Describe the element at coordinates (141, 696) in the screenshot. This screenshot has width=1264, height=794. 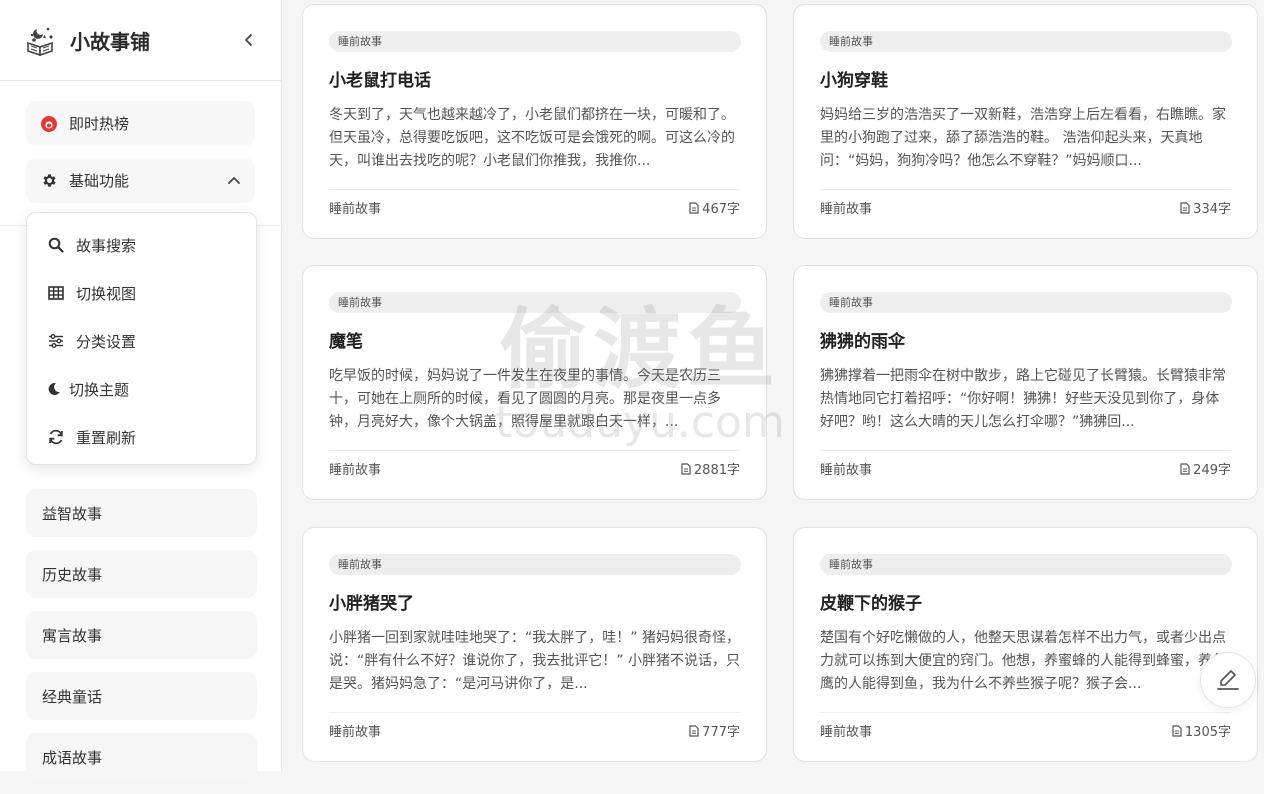
I see `category-item-fairy-tale: 经典童话` at that location.